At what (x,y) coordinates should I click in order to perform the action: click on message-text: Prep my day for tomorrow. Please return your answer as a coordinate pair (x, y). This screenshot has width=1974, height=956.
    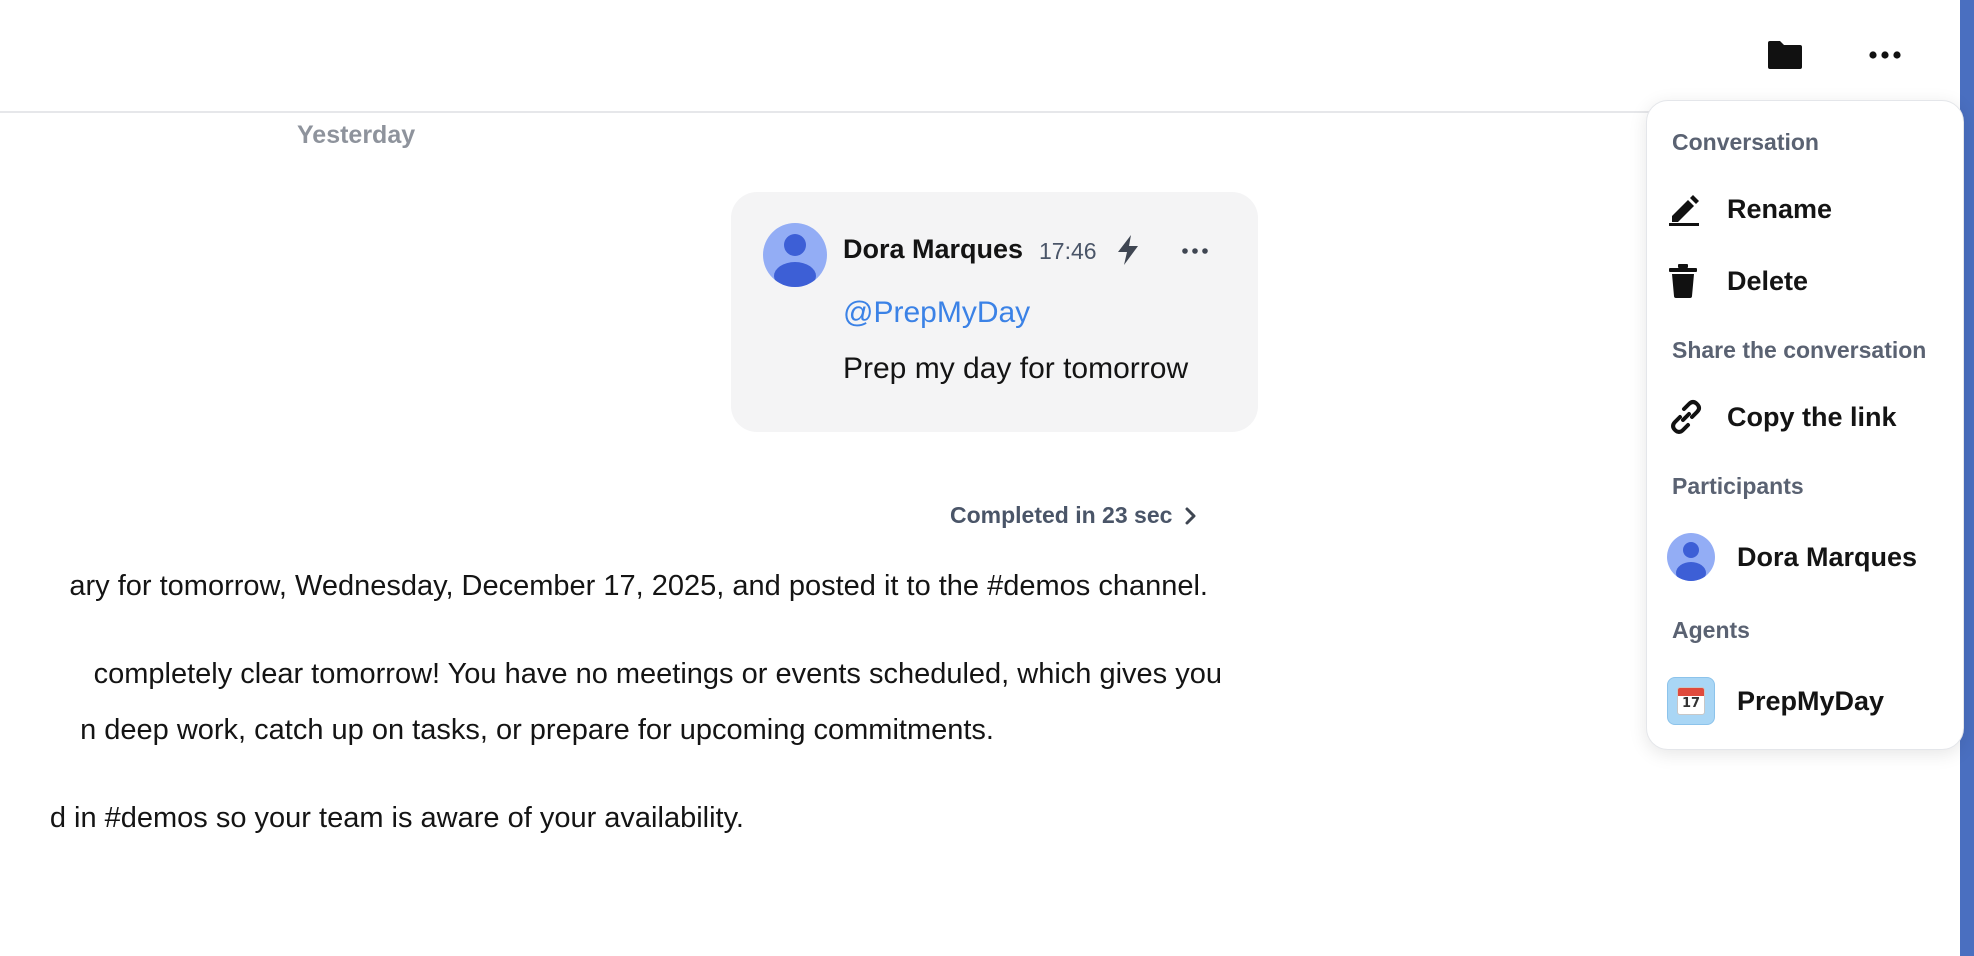
    Looking at the image, I should click on (1016, 368).